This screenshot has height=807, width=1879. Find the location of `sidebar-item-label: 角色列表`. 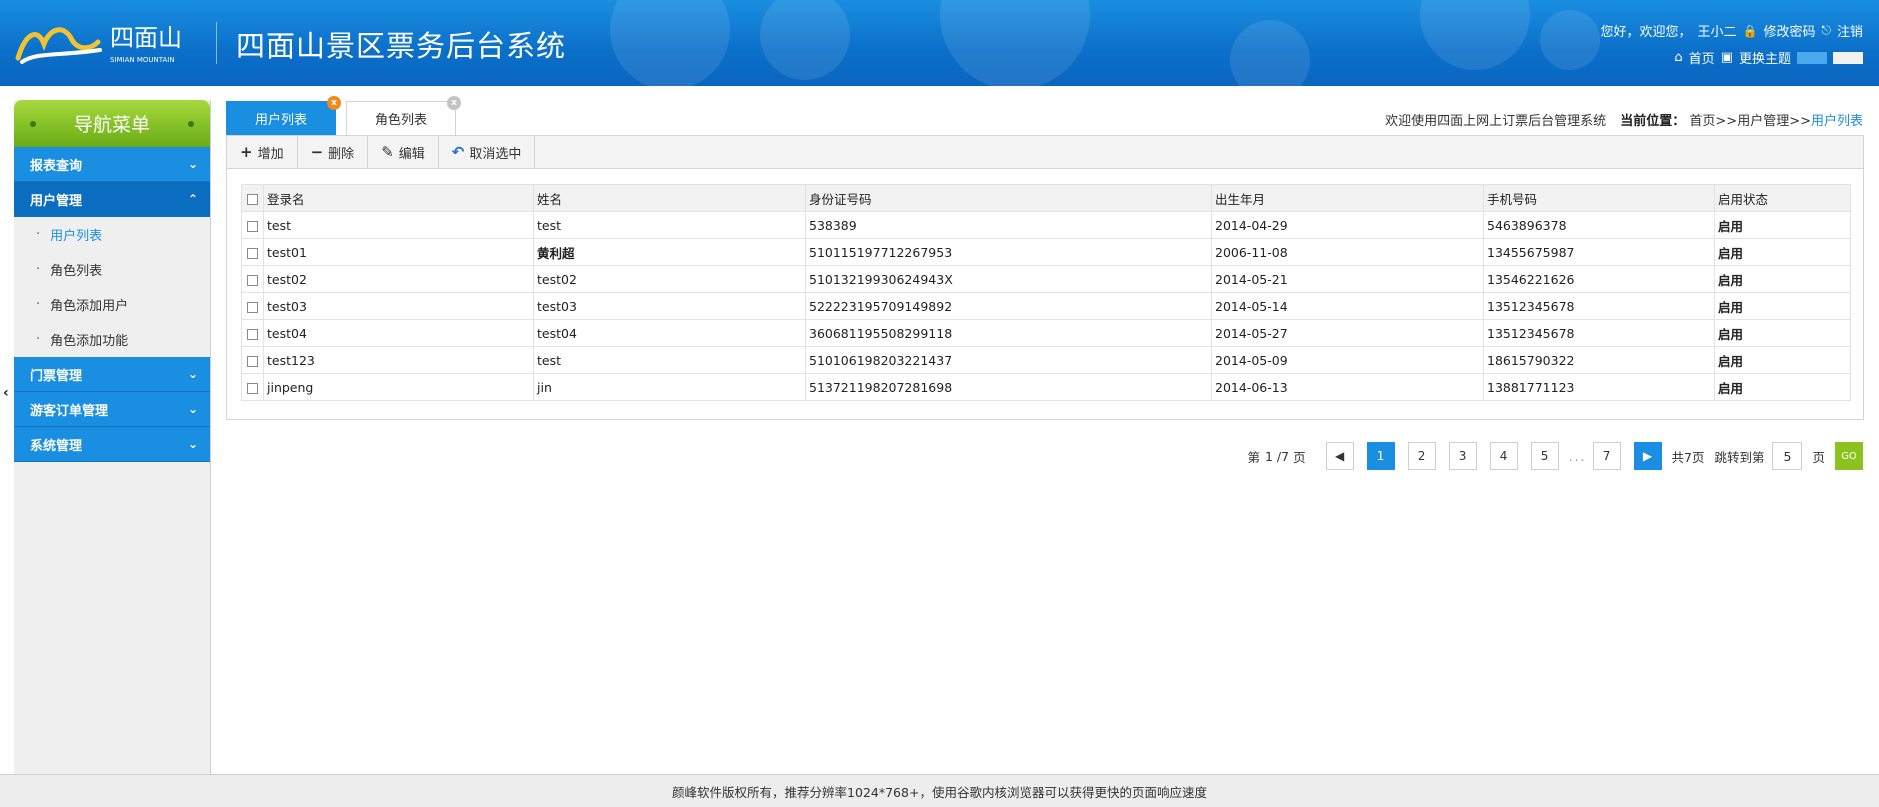

sidebar-item-label: 角色列表 is located at coordinates (76, 271).